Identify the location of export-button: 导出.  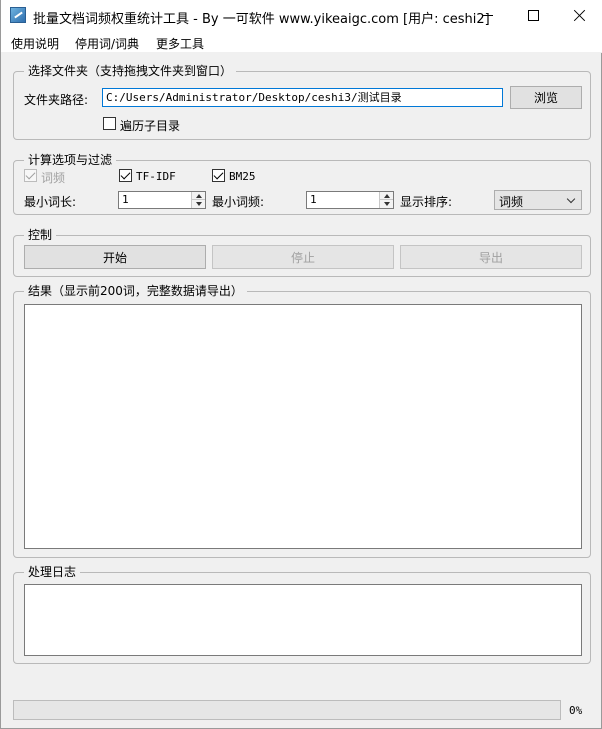
(491, 257).